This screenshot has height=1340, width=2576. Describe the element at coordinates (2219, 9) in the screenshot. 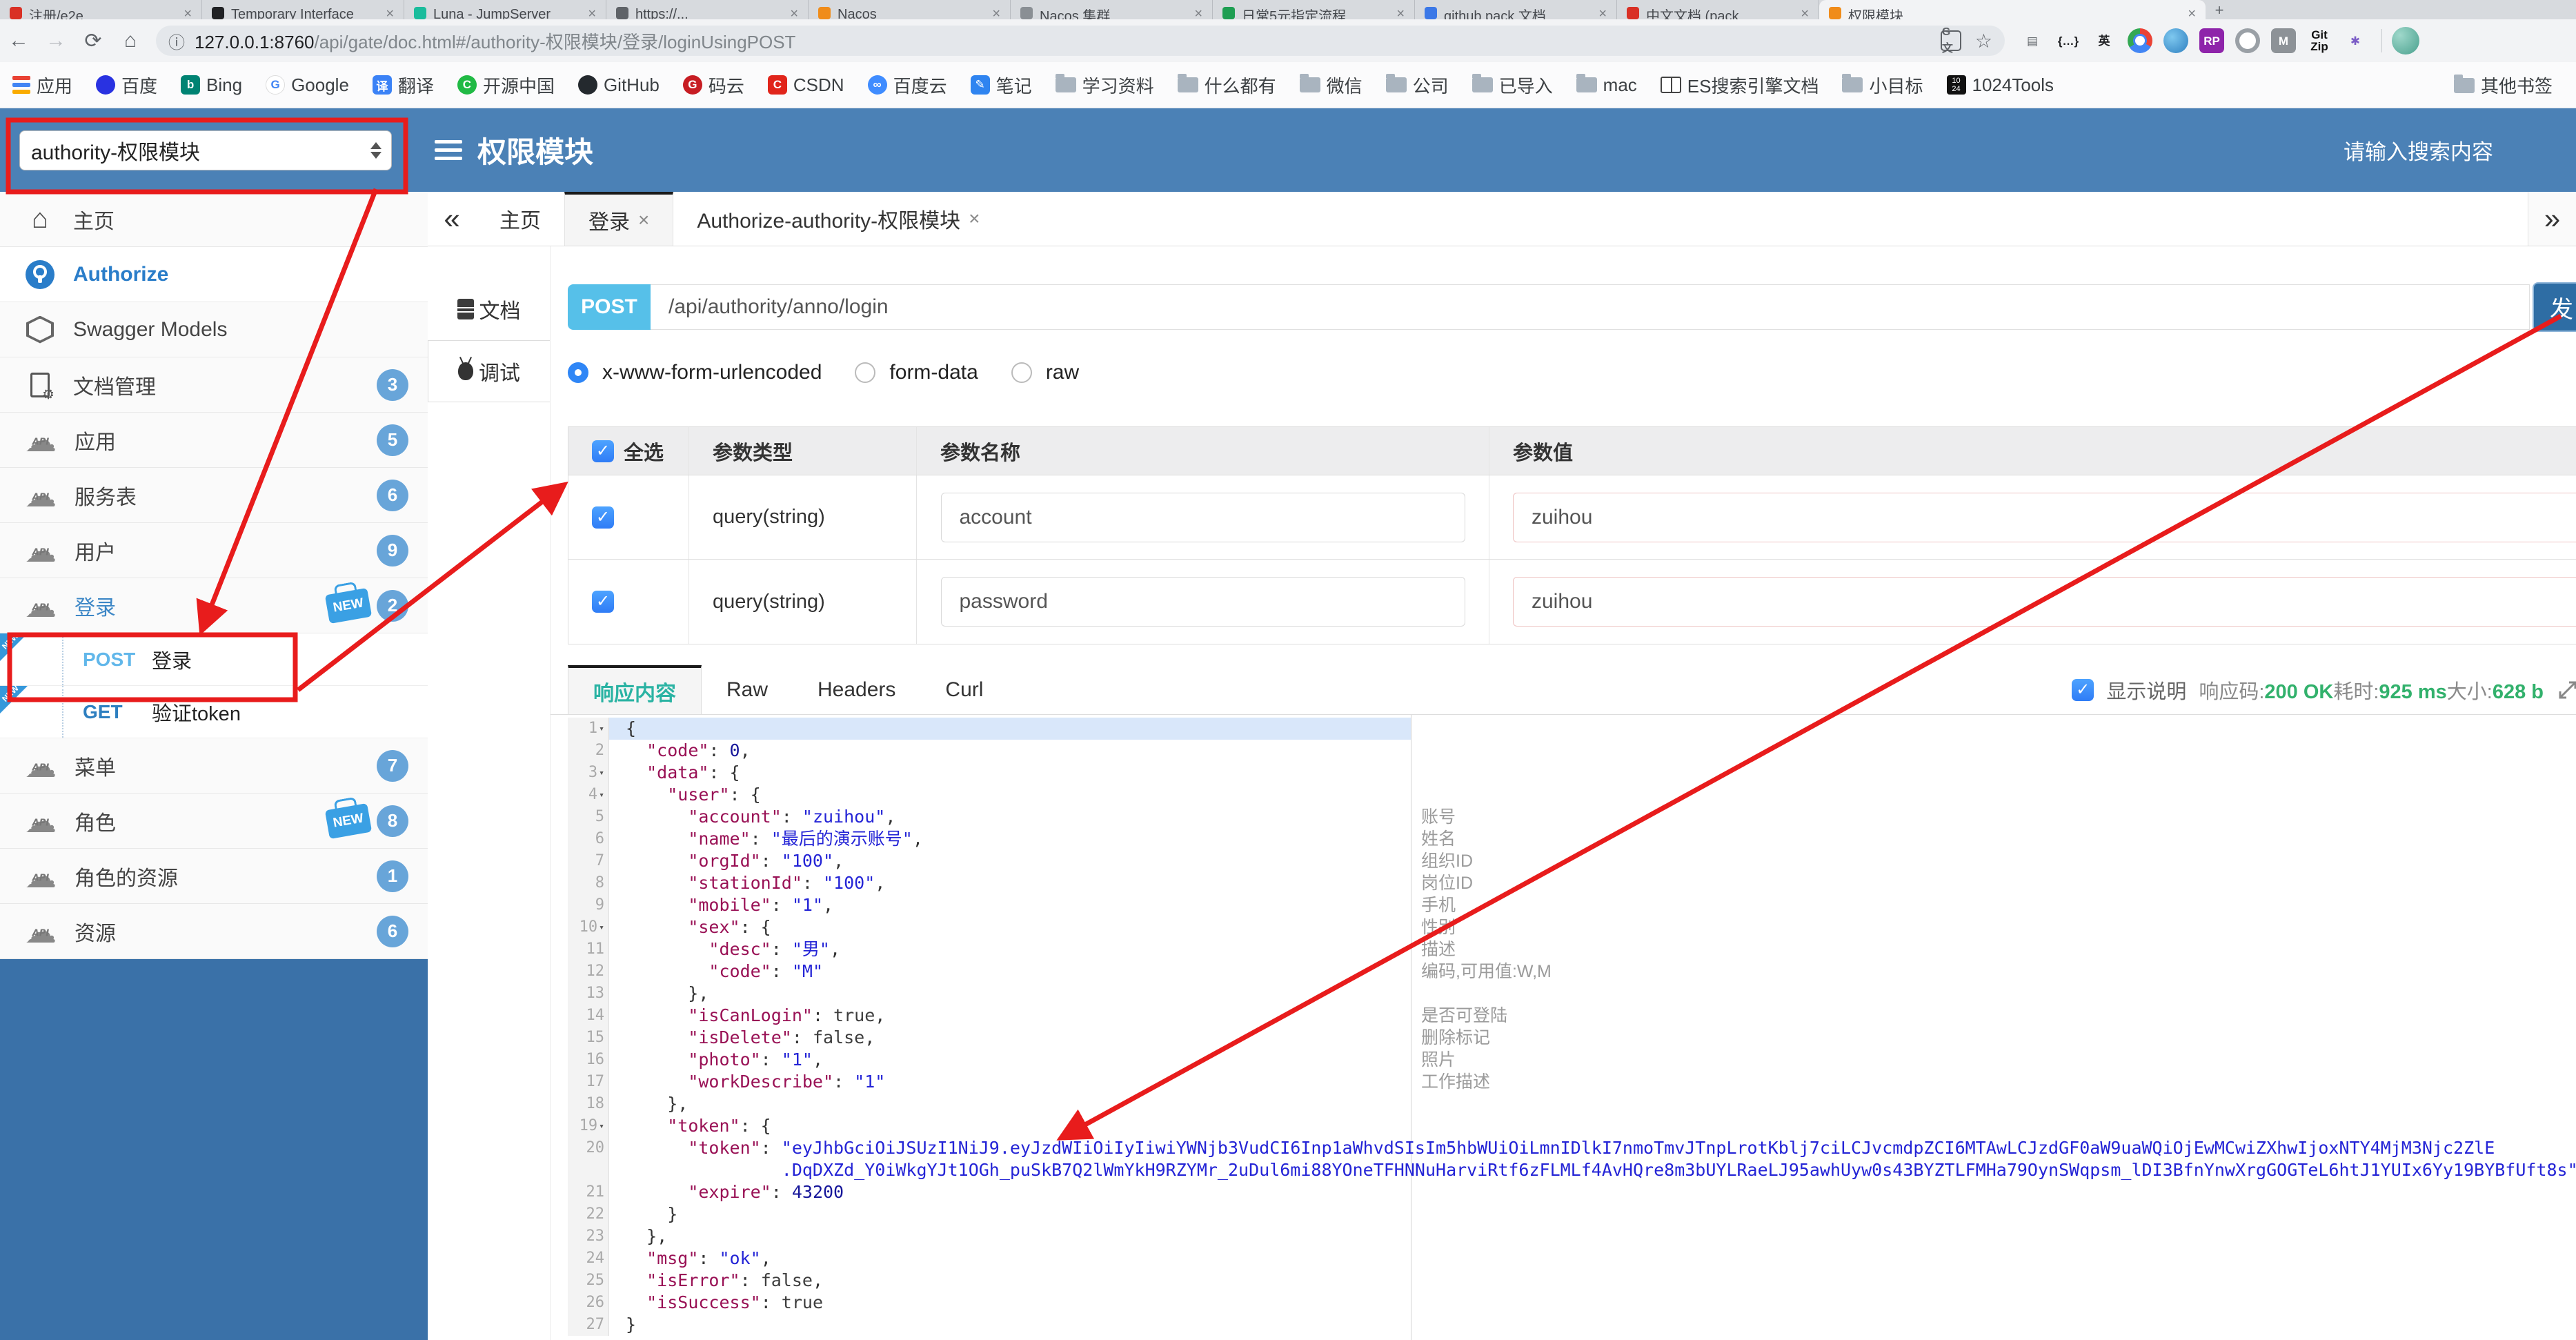

I see `new-tab-button: +` at that location.